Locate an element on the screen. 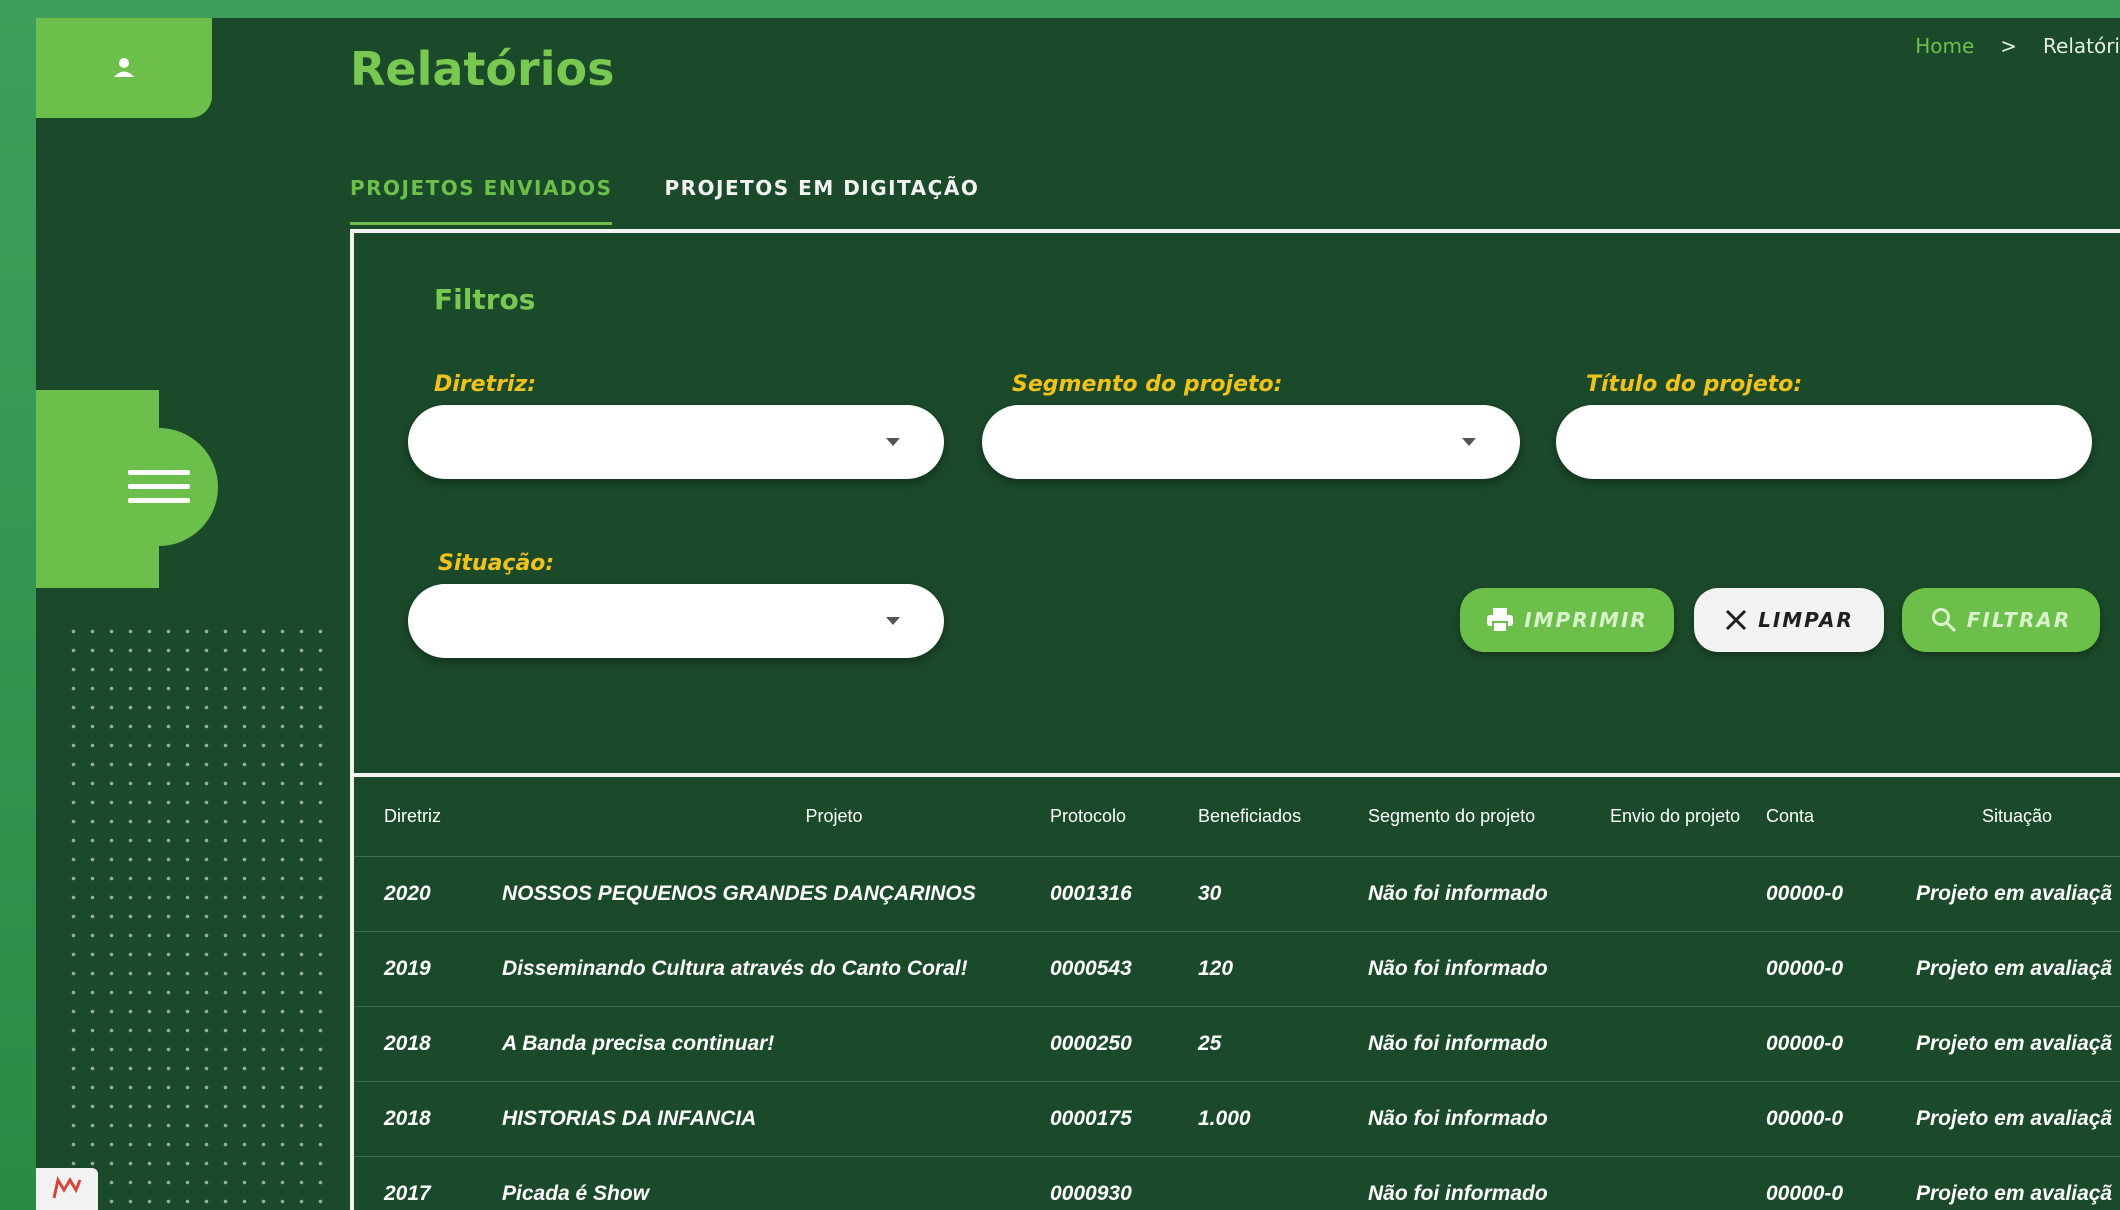  menu-toggle-button is located at coordinates (159, 487).